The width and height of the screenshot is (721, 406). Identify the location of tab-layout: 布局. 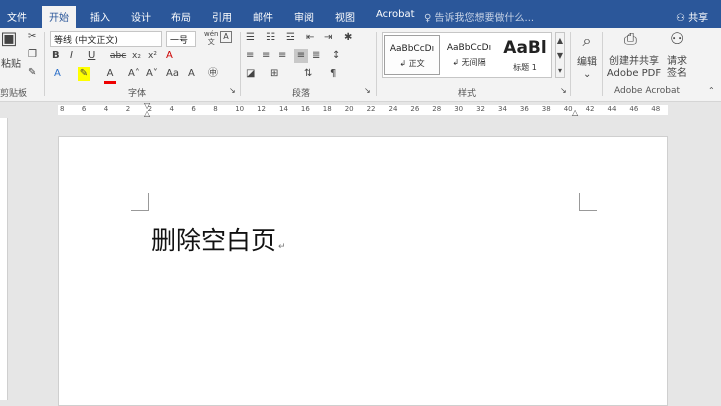
(181, 17).